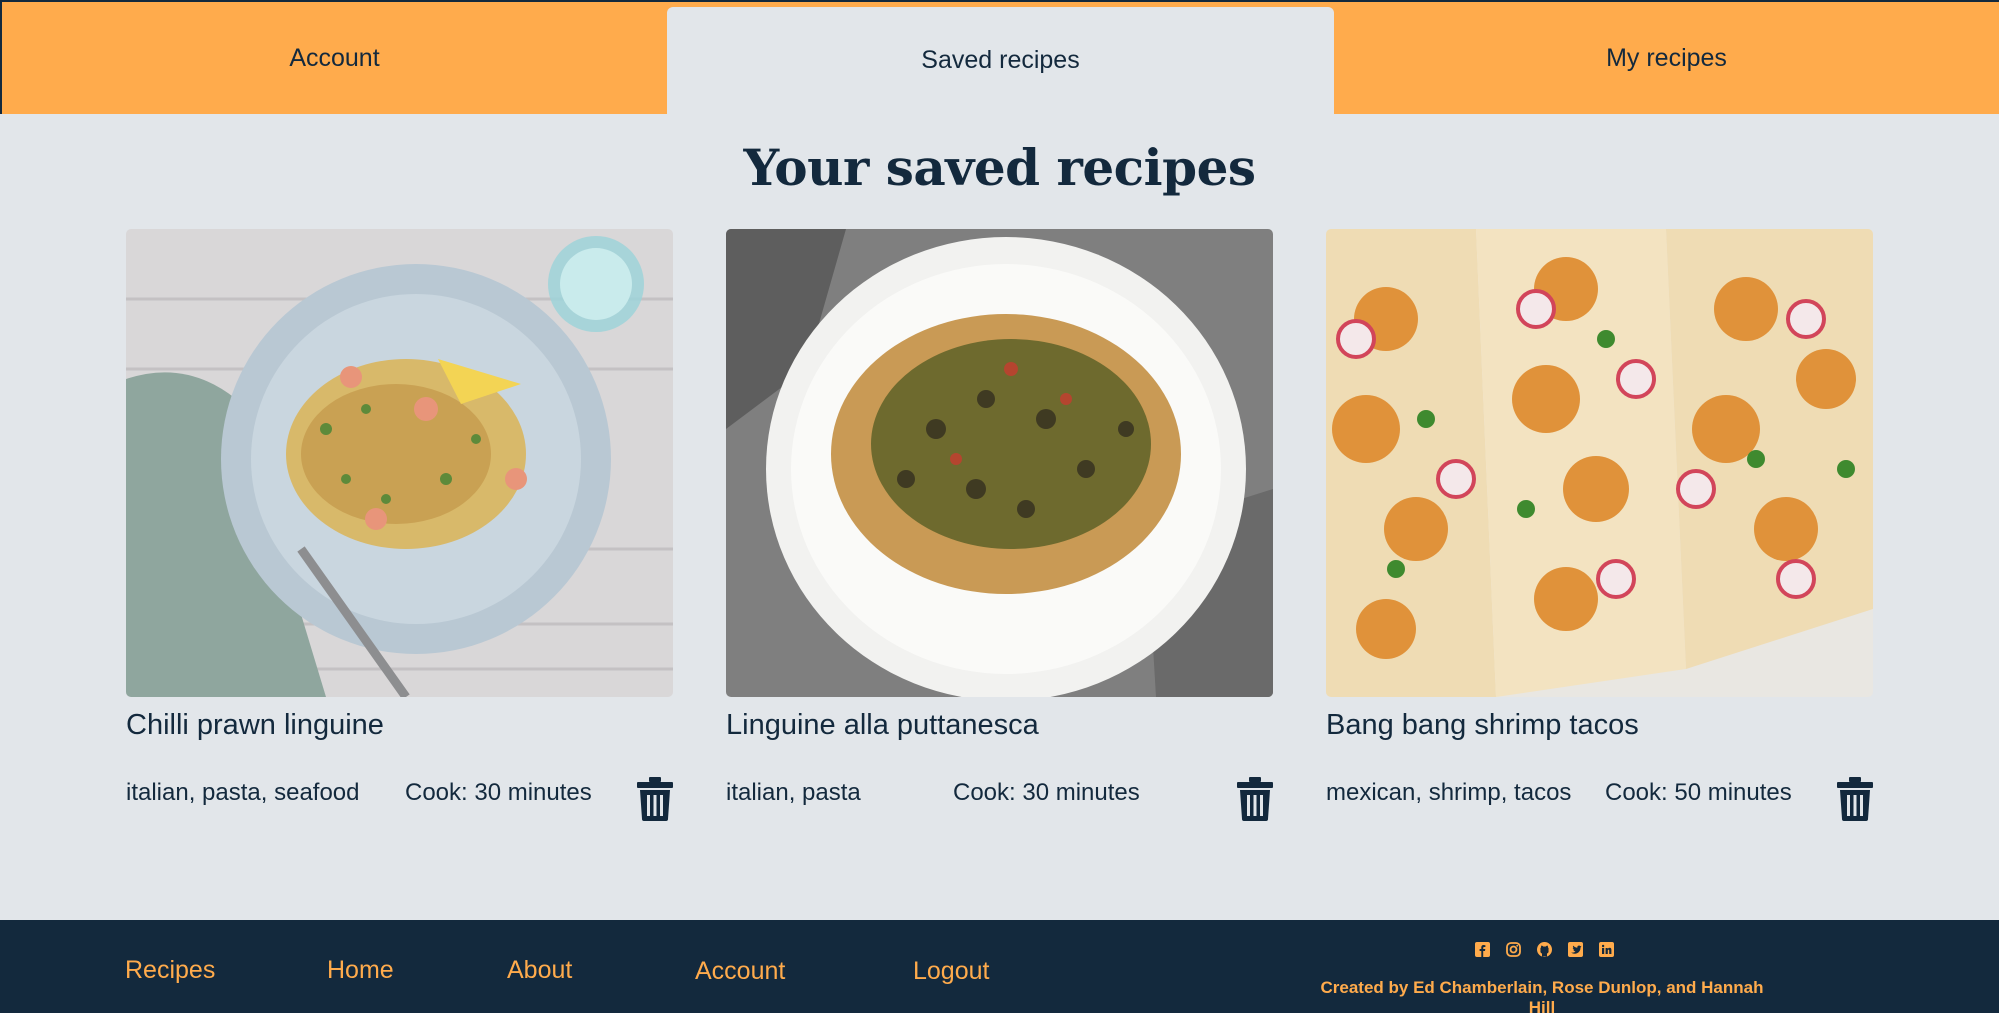 Image resolution: width=1999 pixels, height=1013 pixels. What do you see at coordinates (1000, 60) in the screenshot?
I see `tab-saved-recipes: Saved recipes` at bounding box center [1000, 60].